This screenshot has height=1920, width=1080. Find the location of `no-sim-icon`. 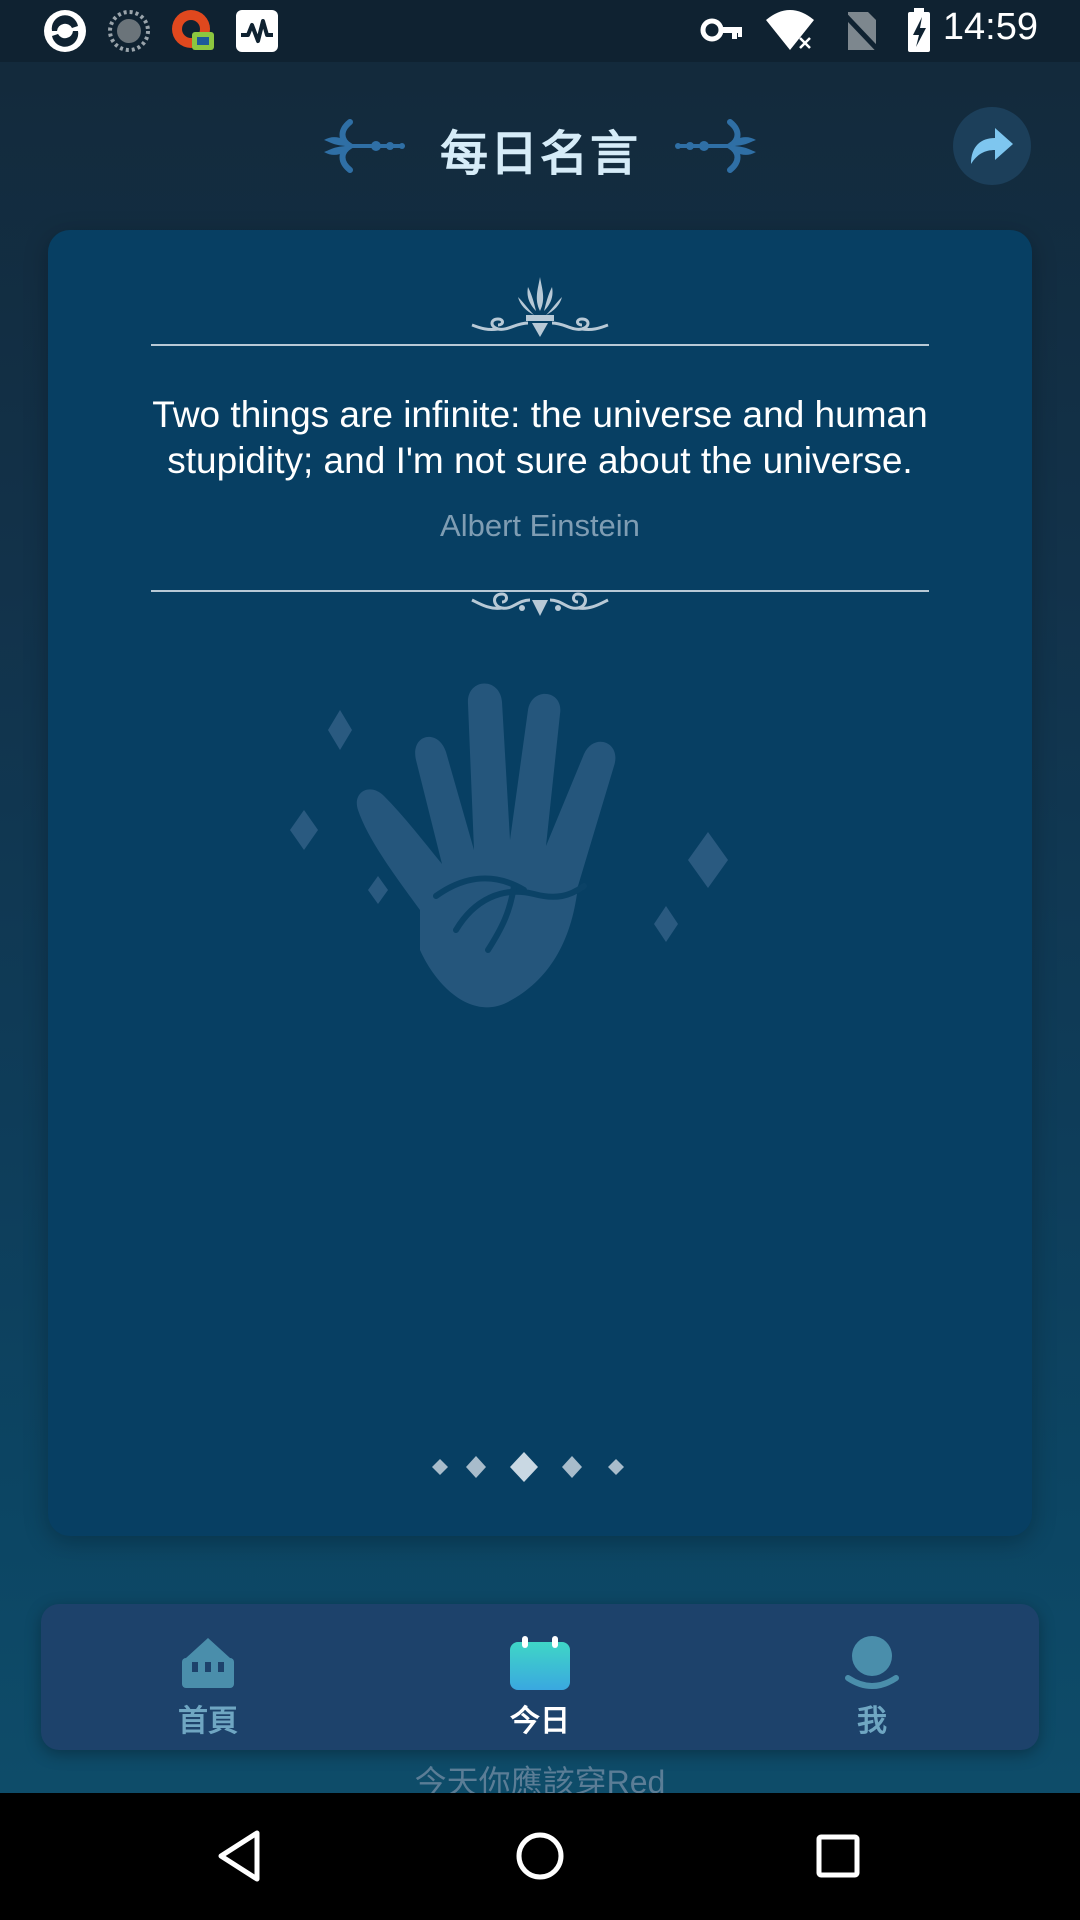

no-sim-icon is located at coordinates (861, 31).